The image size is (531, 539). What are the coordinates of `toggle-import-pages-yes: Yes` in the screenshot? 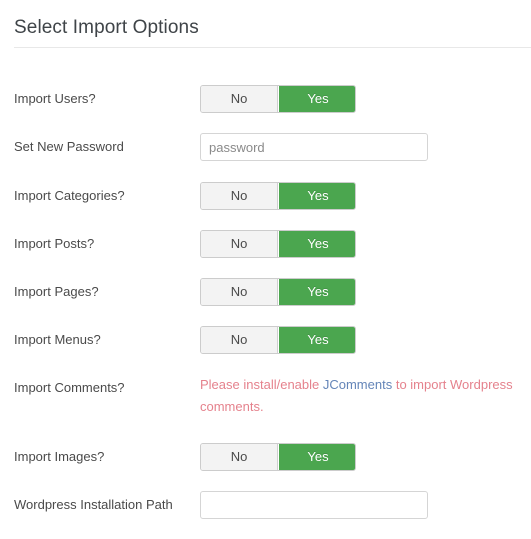 It's located at (317, 292).